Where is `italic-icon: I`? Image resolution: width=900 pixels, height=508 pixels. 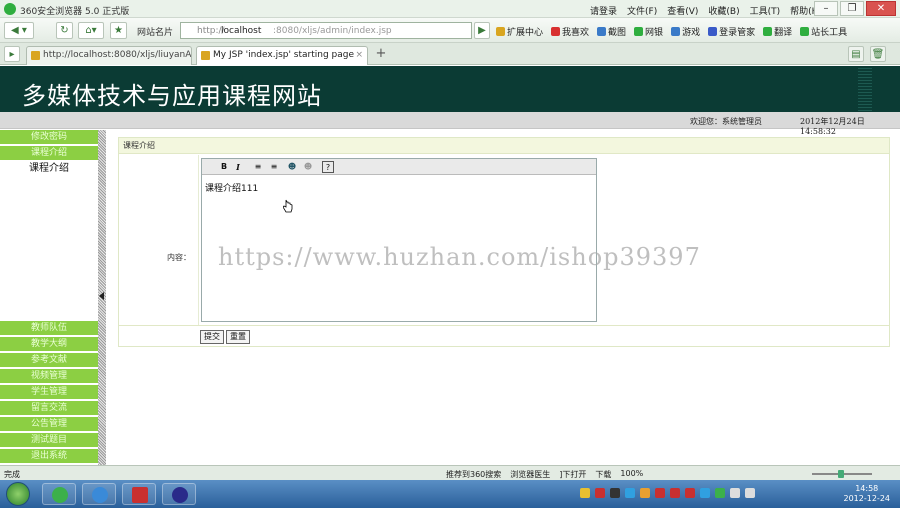
italic-icon: I is located at coordinates (238, 167).